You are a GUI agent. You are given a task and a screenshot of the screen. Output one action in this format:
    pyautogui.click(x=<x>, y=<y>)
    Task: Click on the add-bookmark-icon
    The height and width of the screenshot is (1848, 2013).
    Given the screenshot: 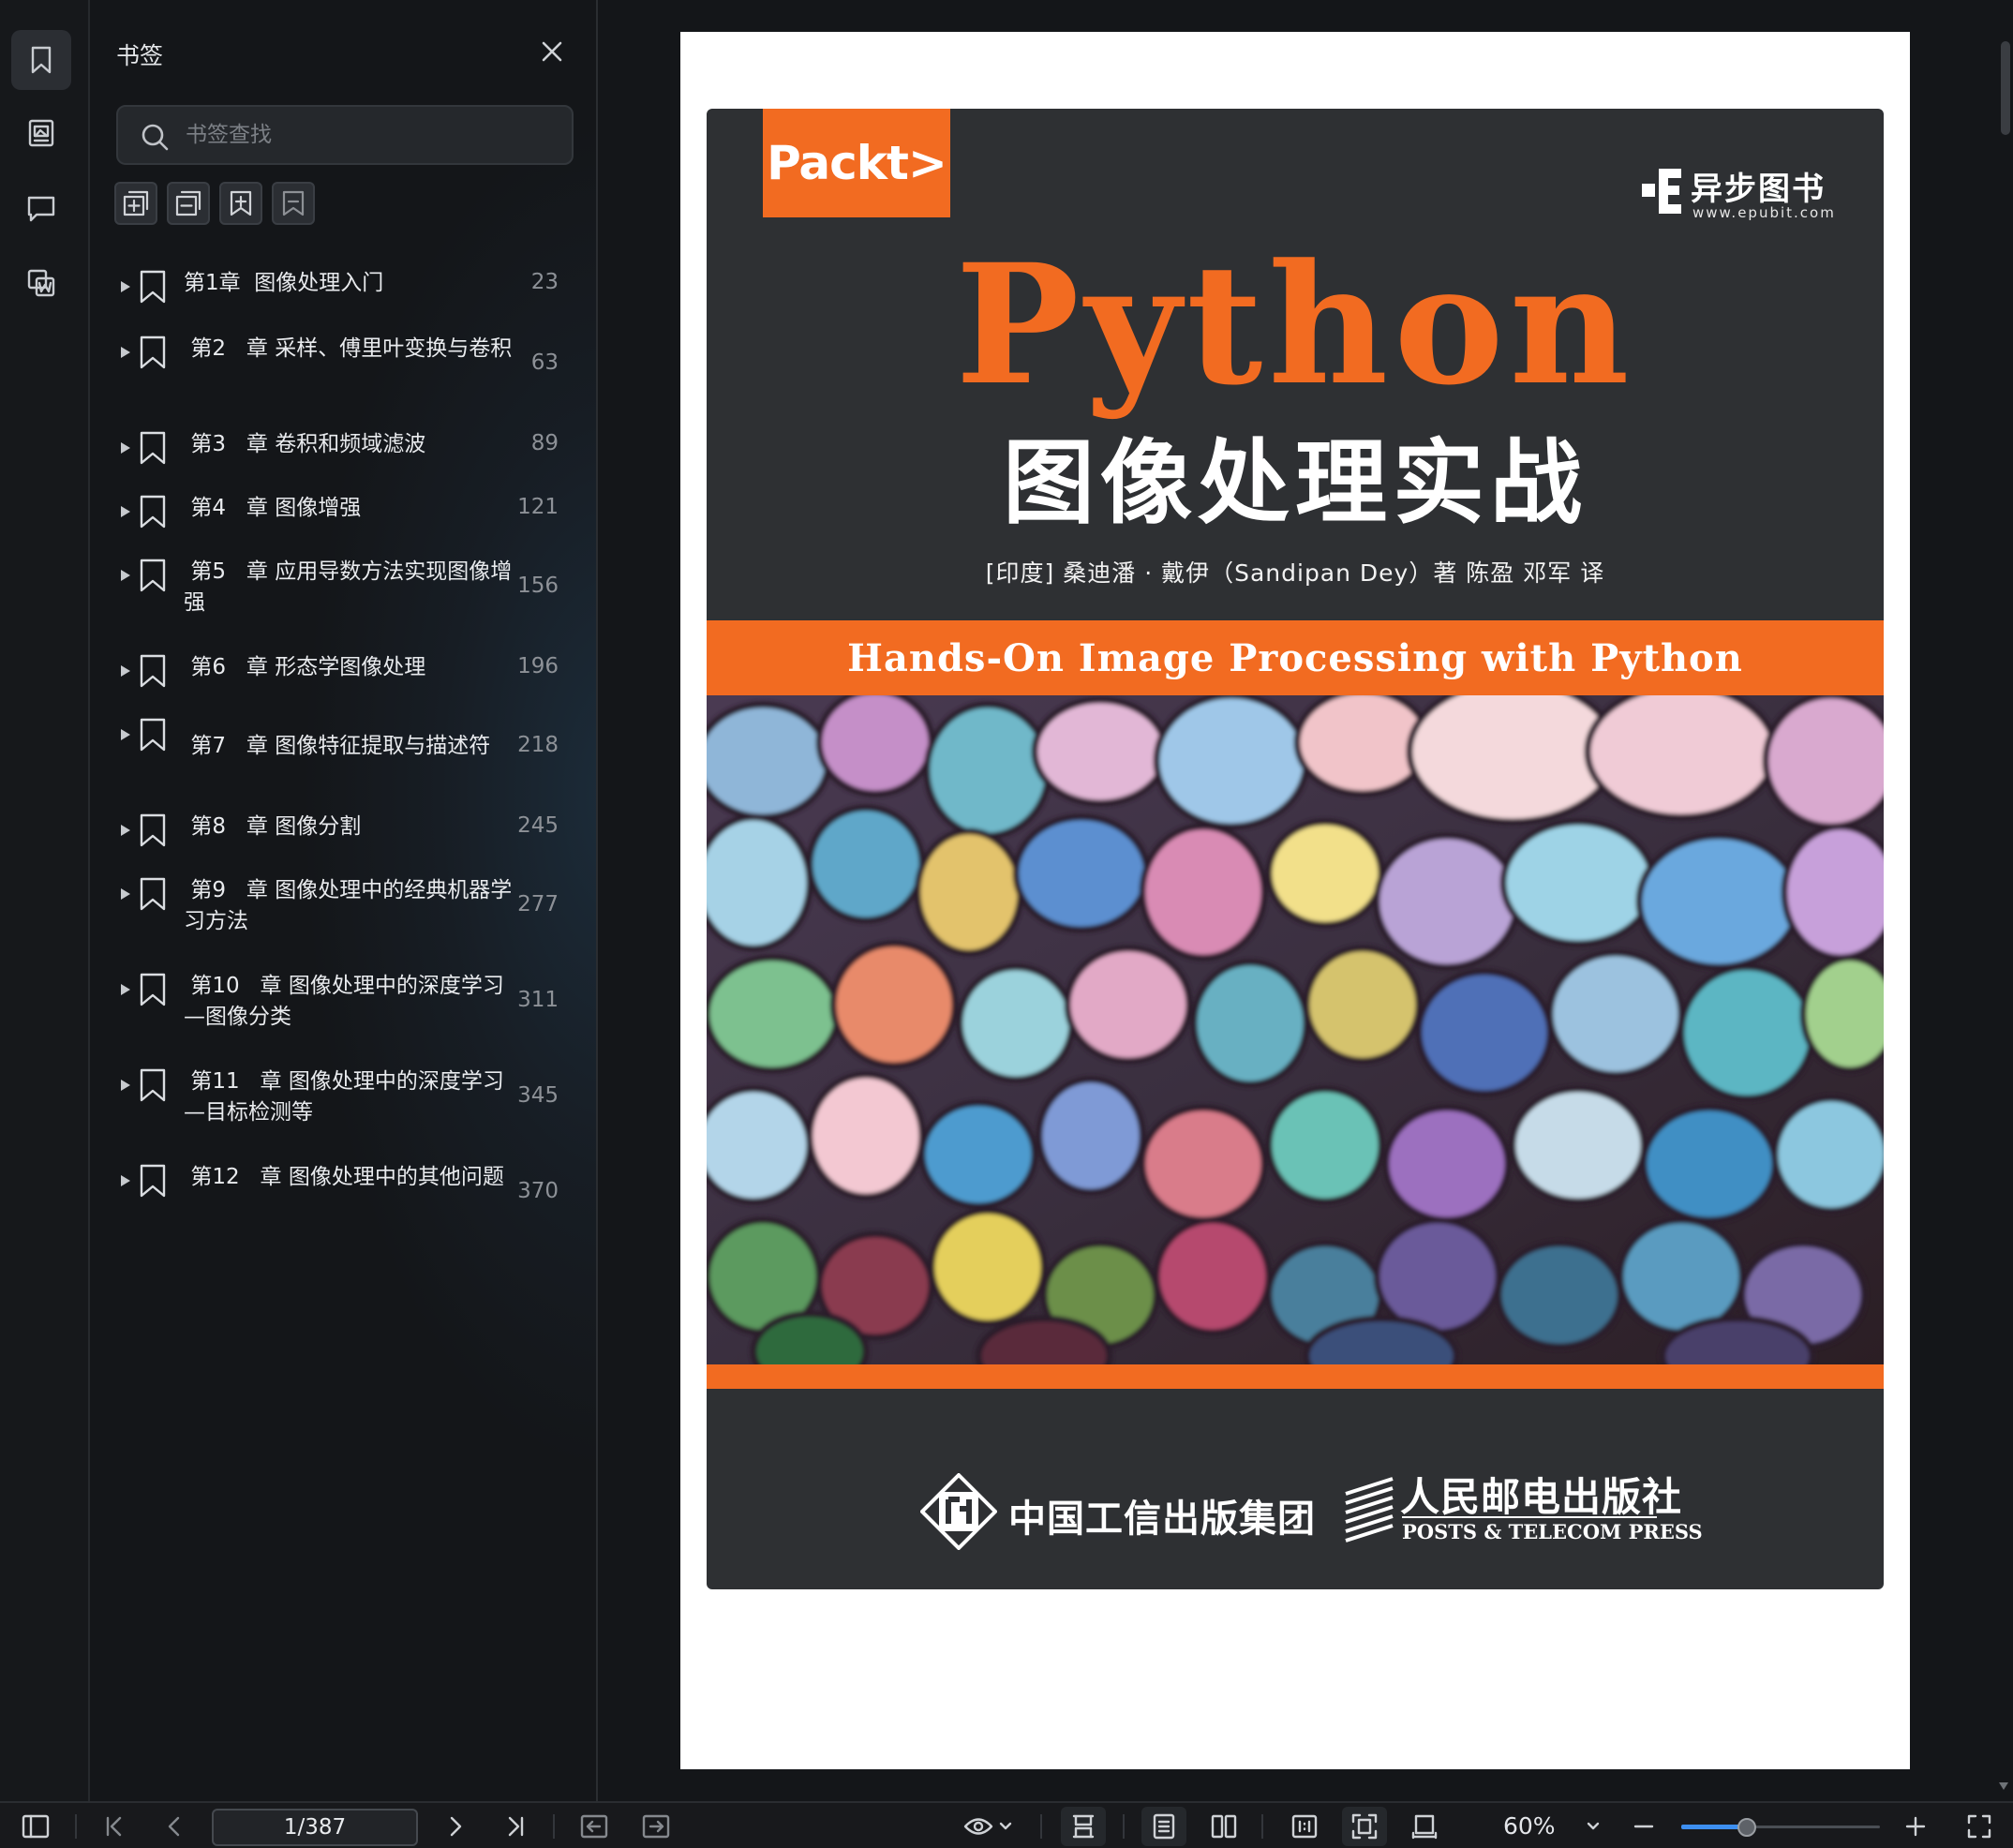 What is the action you would take?
    pyautogui.click(x=136, y=203)
    